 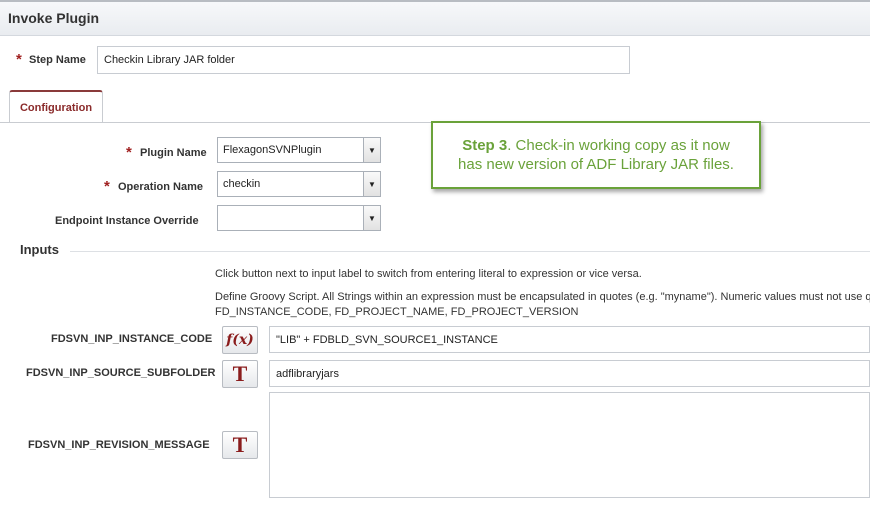 I want to click on endpoint-override-select: ▼, so click(x=299, y=218).